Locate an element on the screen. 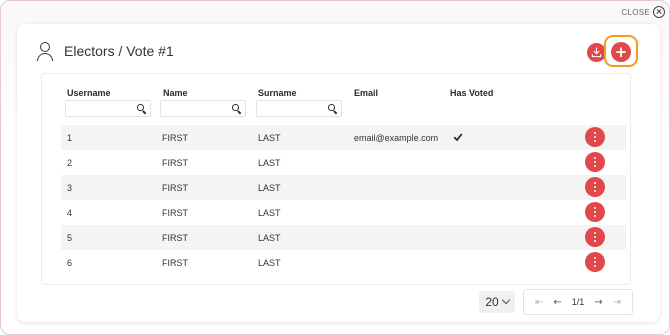 The image size is (670, 335). cell-username: 3 is located at coordinates (70, 188).